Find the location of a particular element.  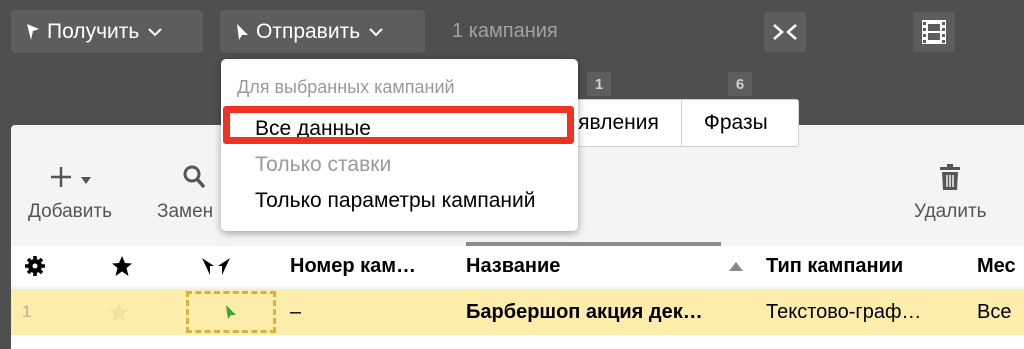

send-receive-icon is located at coordinates (216, 266).